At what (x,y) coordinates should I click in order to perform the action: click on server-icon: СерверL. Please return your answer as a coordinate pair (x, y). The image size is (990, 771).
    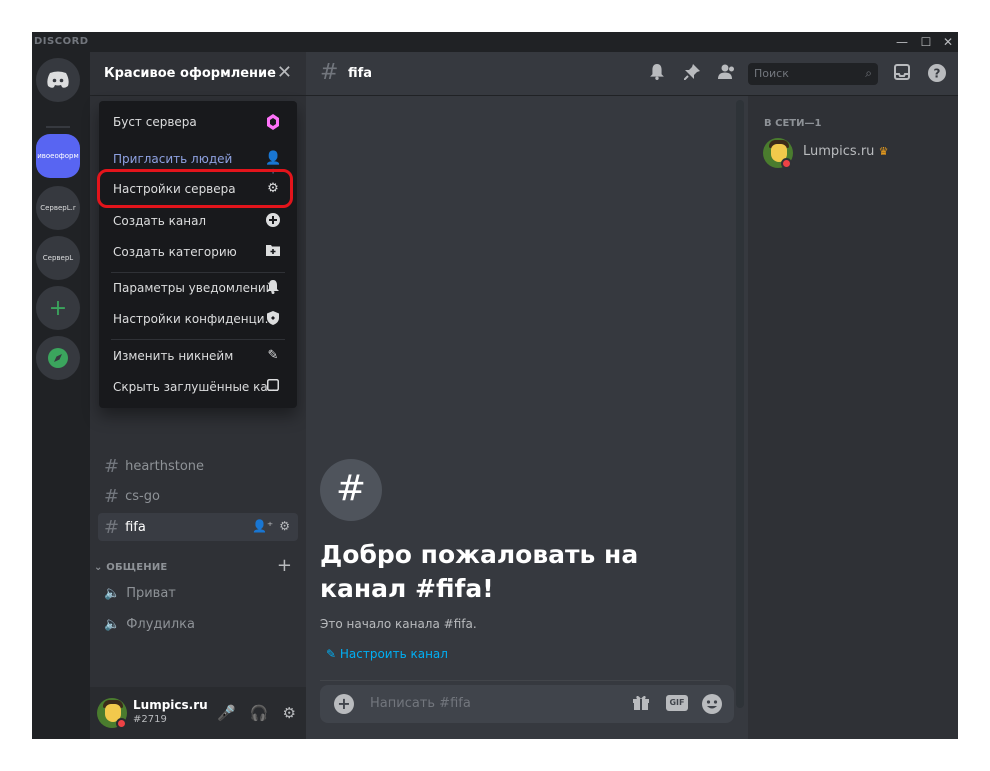
    Looking at the image, I should click on (58, 258).